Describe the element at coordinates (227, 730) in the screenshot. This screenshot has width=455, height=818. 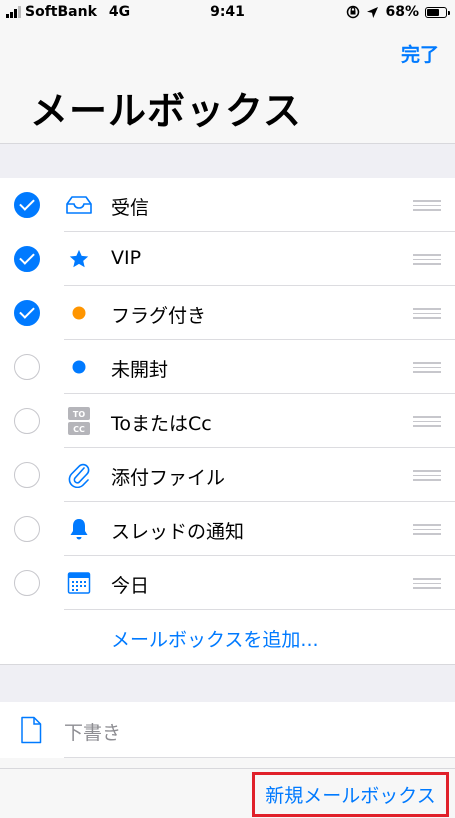
I see `drafts-row: 下書き` at that location.